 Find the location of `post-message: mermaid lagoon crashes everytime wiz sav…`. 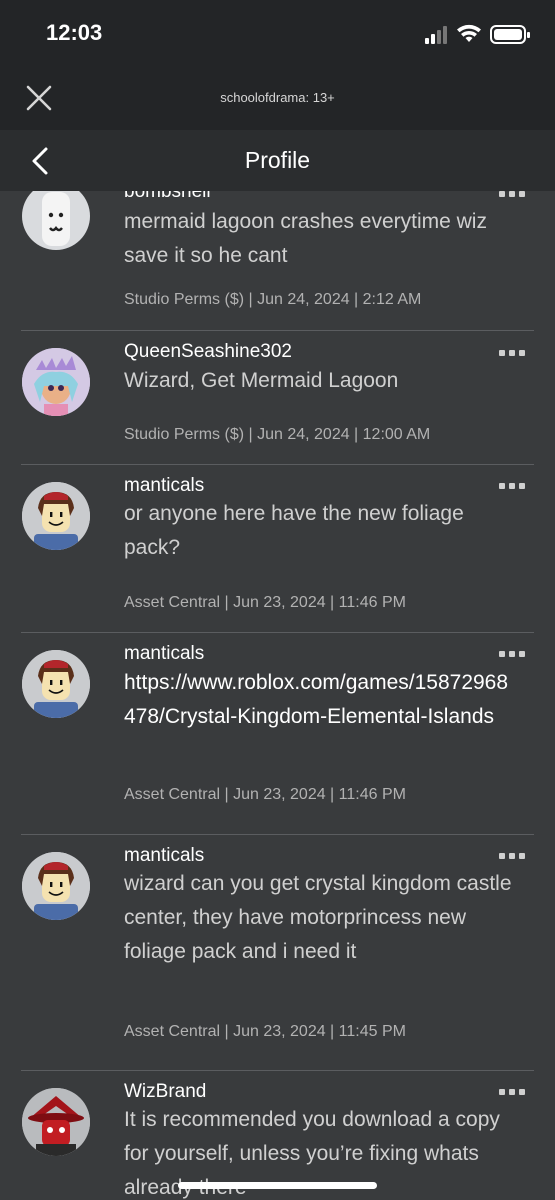

post-message: mermaid lagoon crashes everytime wiz sav… is located at coordinates (305, 238).